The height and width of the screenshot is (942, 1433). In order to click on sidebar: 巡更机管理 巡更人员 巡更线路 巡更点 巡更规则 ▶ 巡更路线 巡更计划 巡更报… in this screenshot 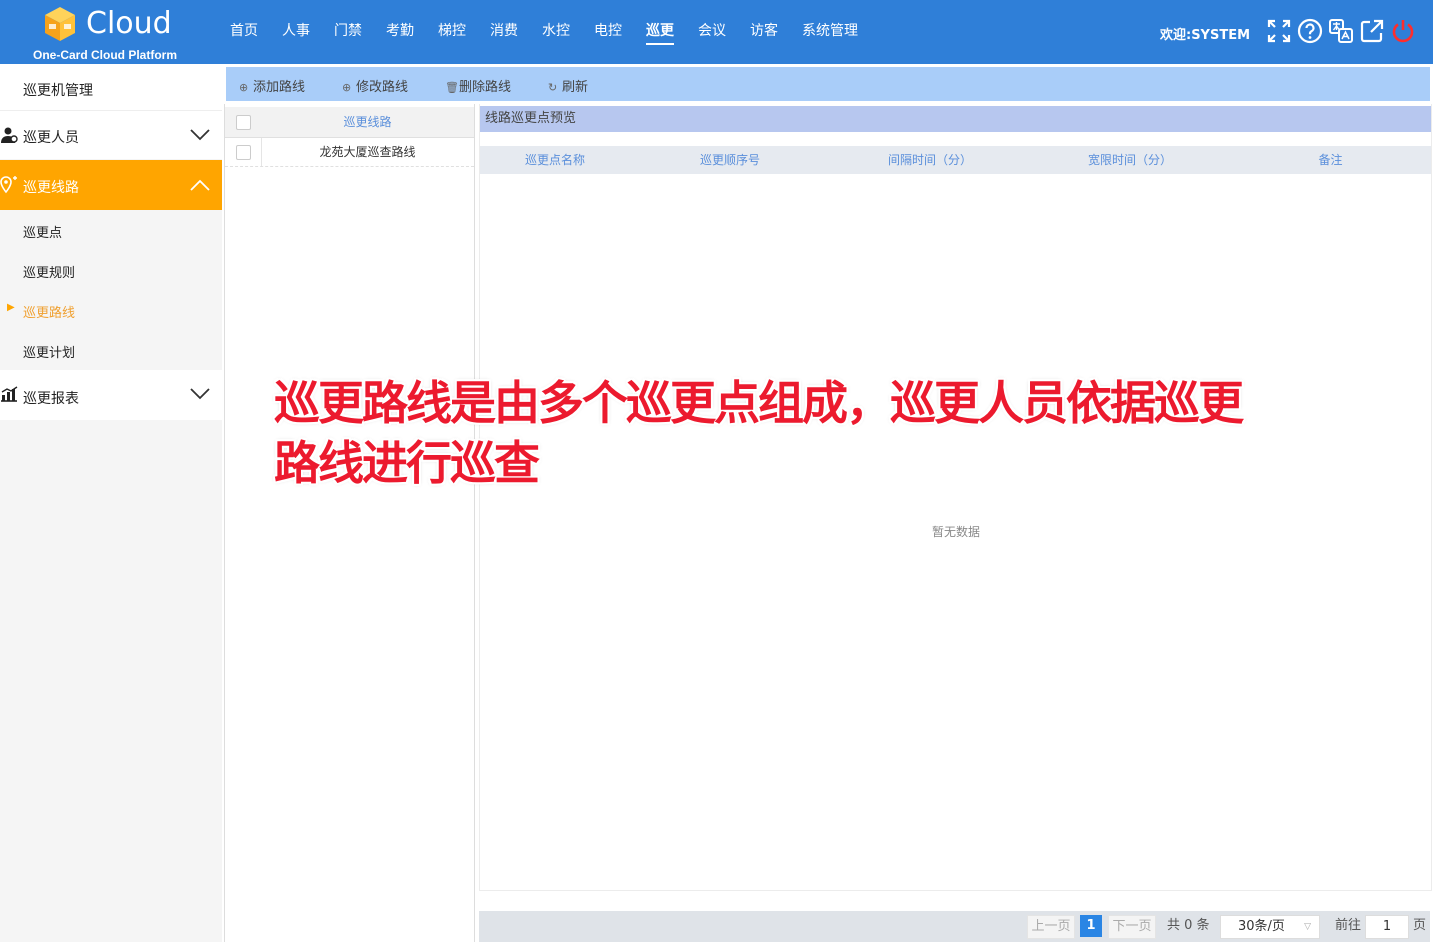, I will do `click(111, 503)`.